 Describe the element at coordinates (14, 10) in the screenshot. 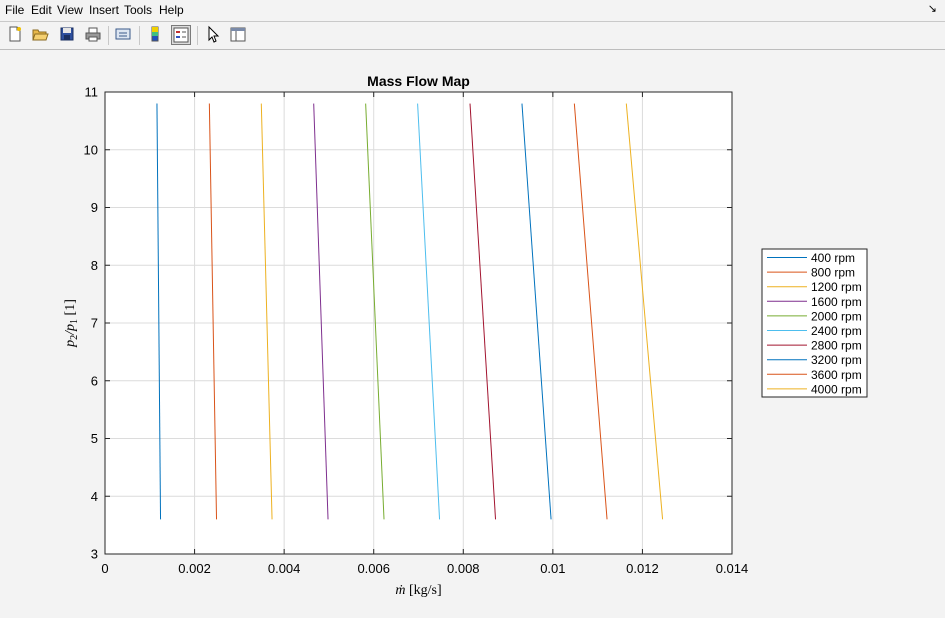

I see `menu-file: File` at that location.